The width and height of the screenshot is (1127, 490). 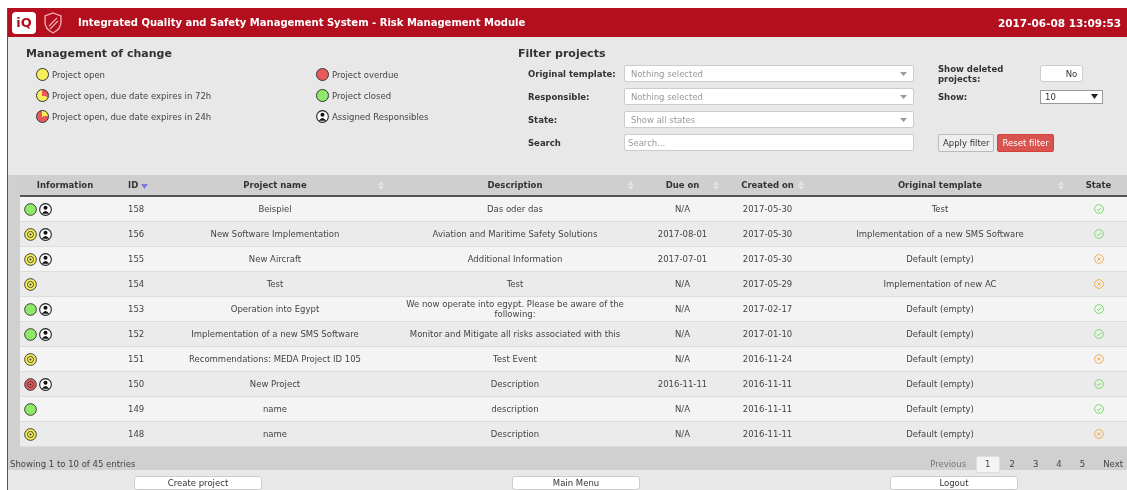 What do you see at coordinates (136, 309) in the screenshot?
I see `table-cell-text: 153` at bounding box center [136, 309].